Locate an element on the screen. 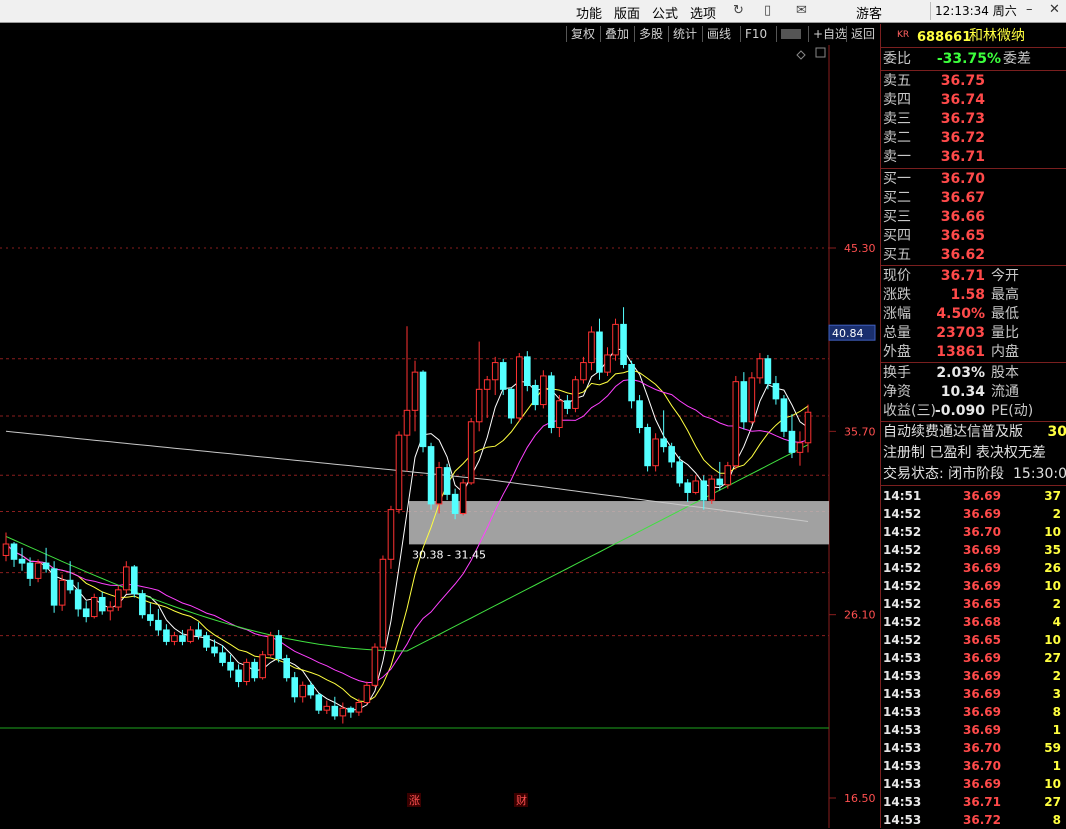 The image size is (1066, 829). crosshair-label: 40.84 is located at coordinates (848, 333).